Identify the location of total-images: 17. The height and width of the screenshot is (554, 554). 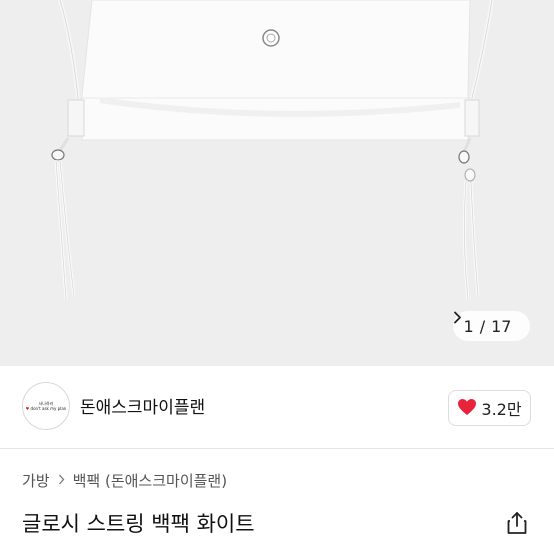
(501, 326).